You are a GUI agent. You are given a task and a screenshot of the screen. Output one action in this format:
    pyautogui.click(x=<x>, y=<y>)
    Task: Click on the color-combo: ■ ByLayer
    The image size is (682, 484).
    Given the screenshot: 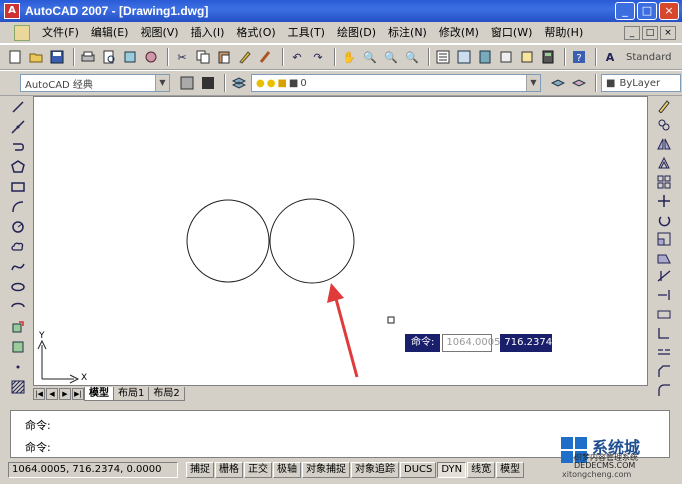 What is the action you would take?
    pyautogui.click(x=641, y=83)
    